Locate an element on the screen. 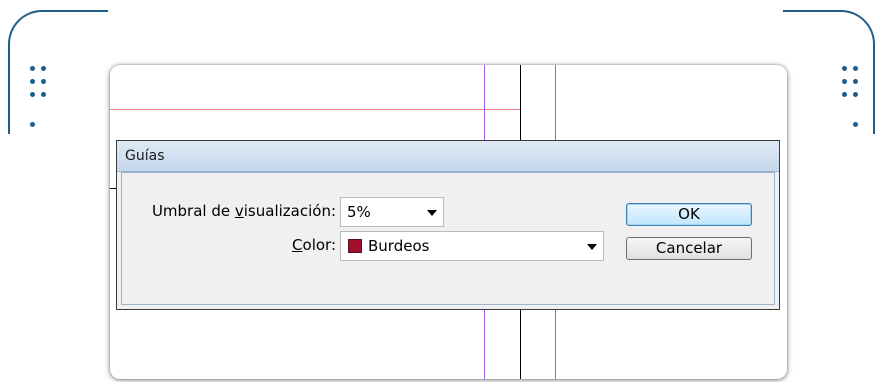 Image resolution: width=879 pixels, height=382 pixels. decorative-dots-left is located at coordinates (43, 98).